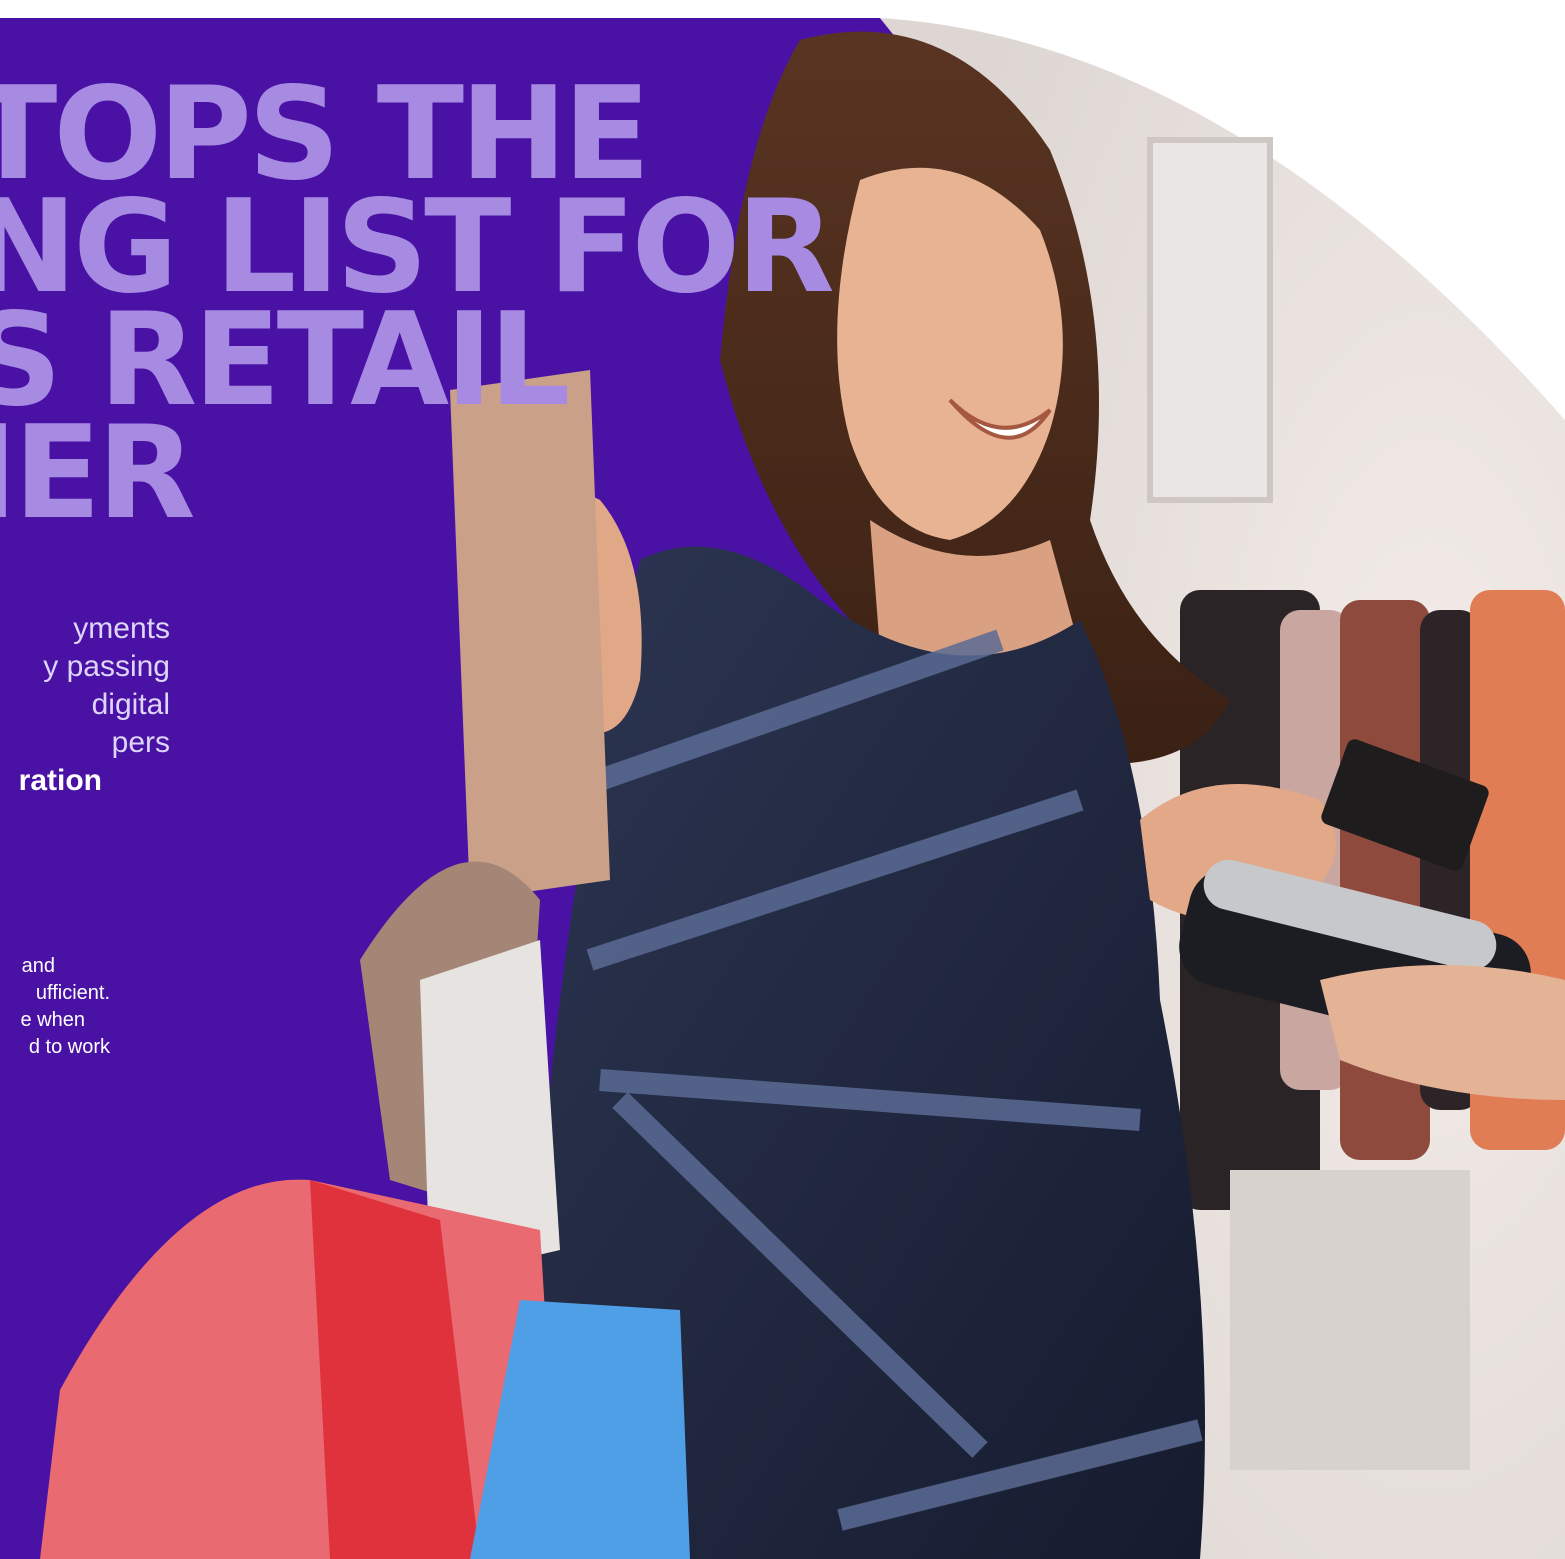 The image size is (1565, 1559). I want to click on intro-line: digital, so click(130, 704).